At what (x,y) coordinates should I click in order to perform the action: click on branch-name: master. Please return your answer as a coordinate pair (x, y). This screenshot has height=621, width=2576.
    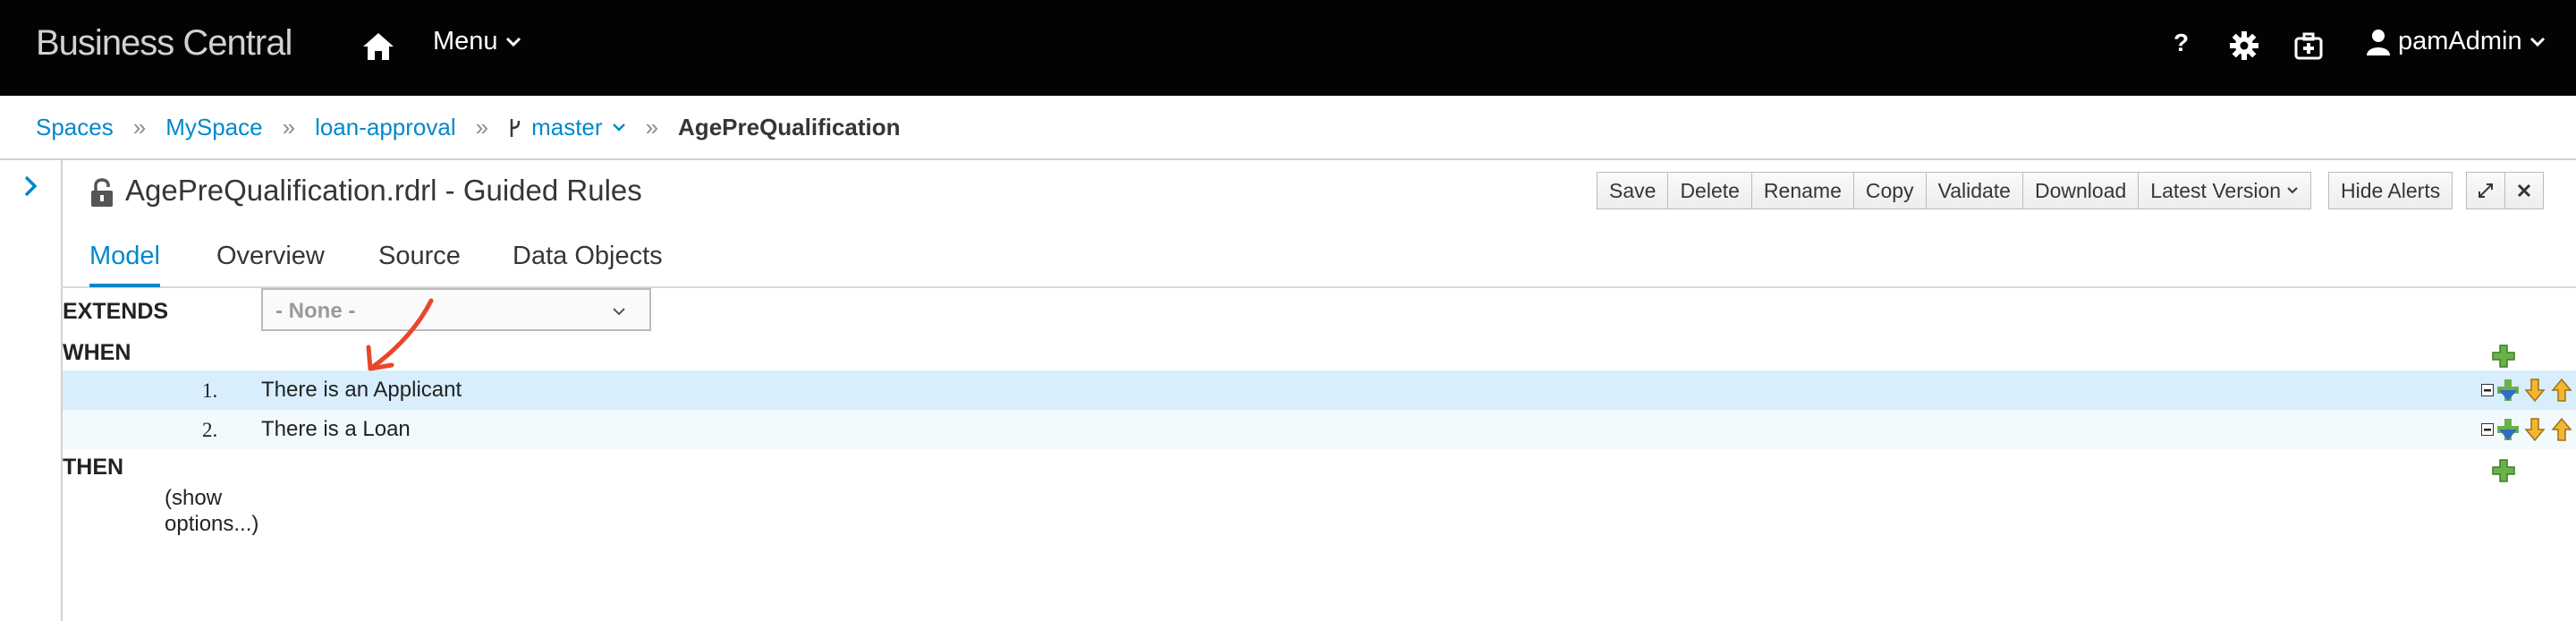
    Looking at the image, I should click on (567, 127).